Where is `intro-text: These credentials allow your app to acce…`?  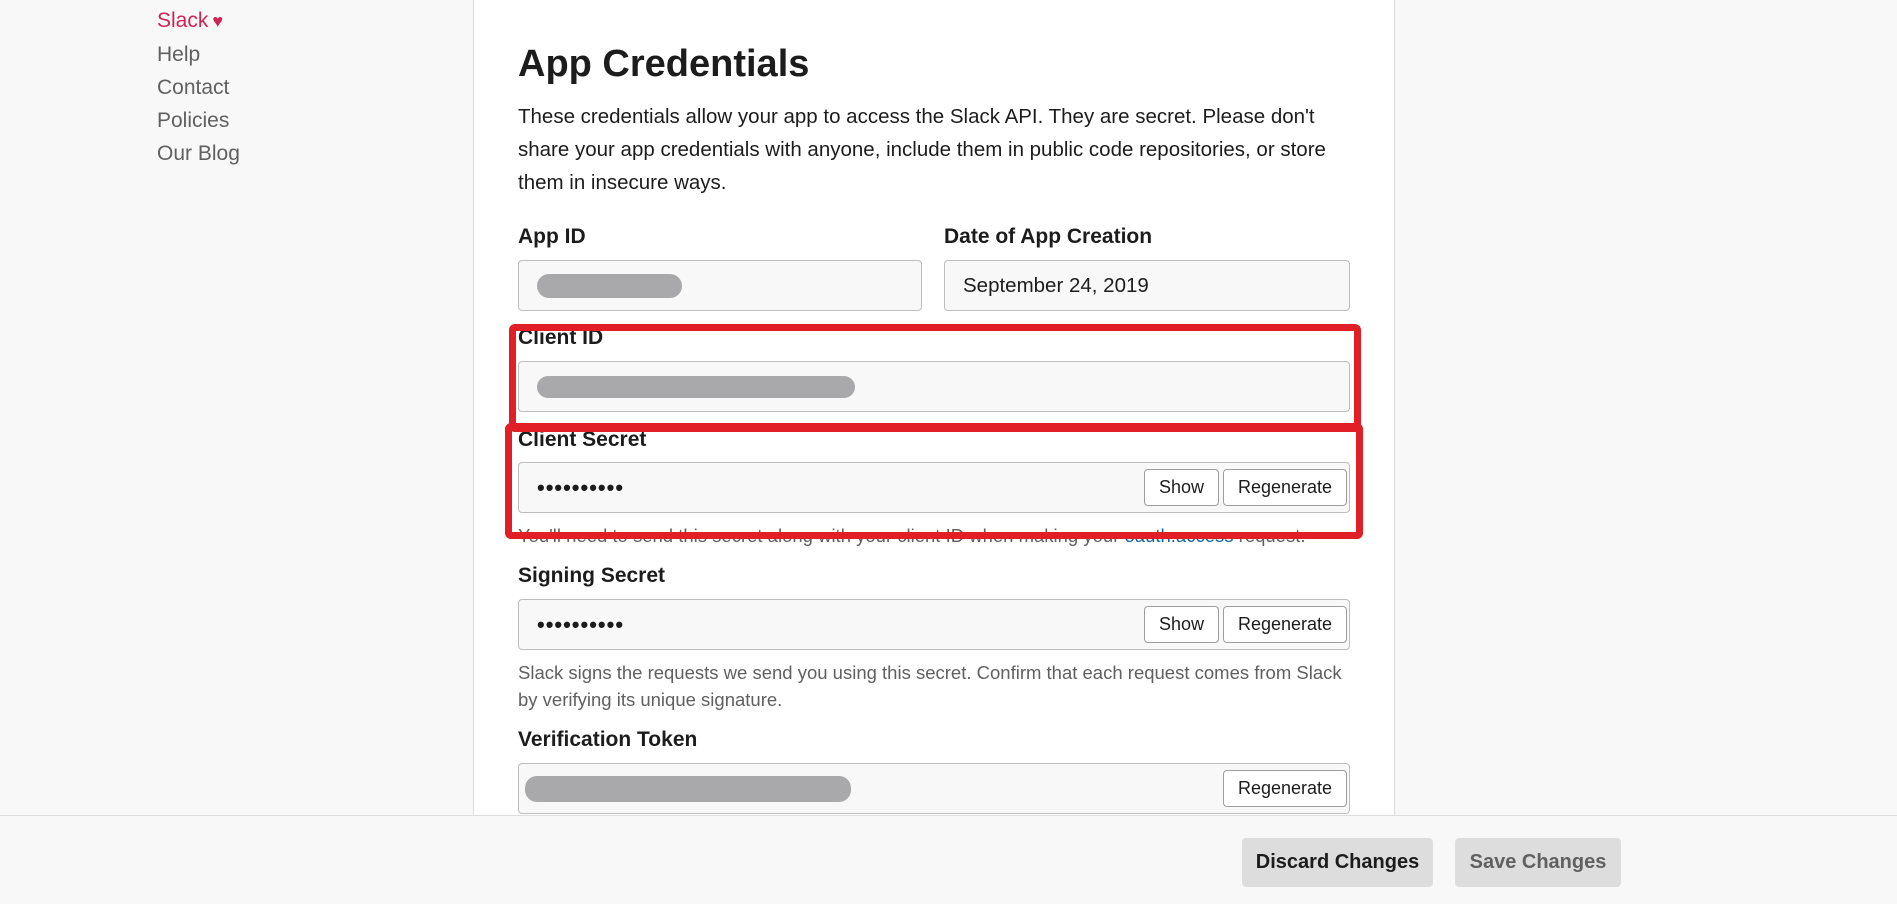 intro-text: These credentials allow your app to acce… is located at coordinates (922, 149).